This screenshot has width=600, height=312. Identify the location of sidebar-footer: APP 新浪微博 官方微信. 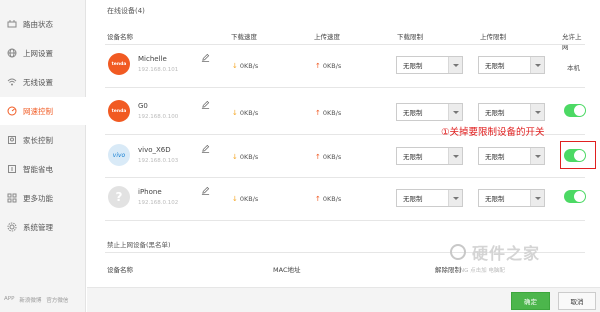
(36, 300).